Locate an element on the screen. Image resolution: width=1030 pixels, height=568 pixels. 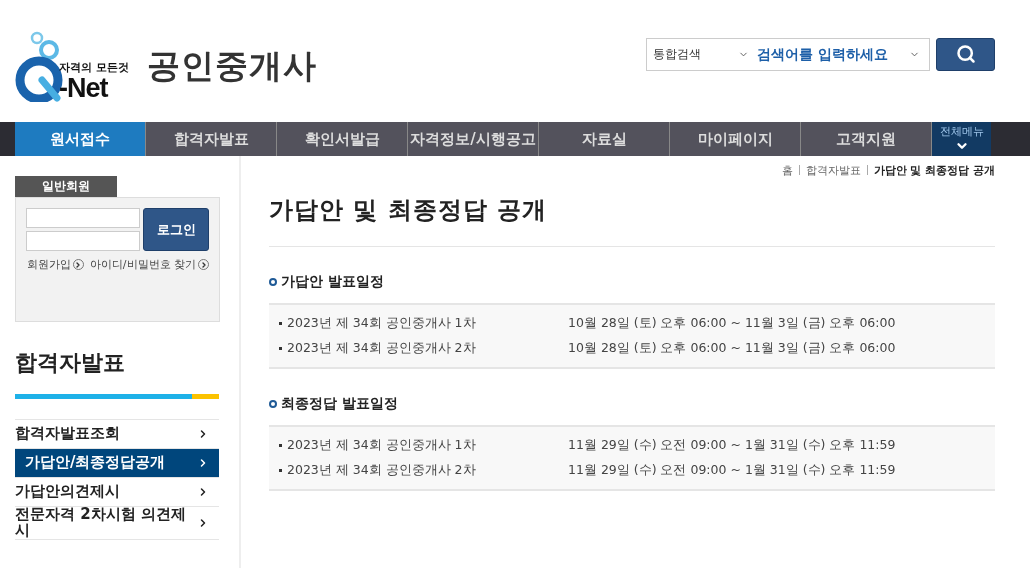
login-tab: 일반회원 is located at coordinates (66, 186).